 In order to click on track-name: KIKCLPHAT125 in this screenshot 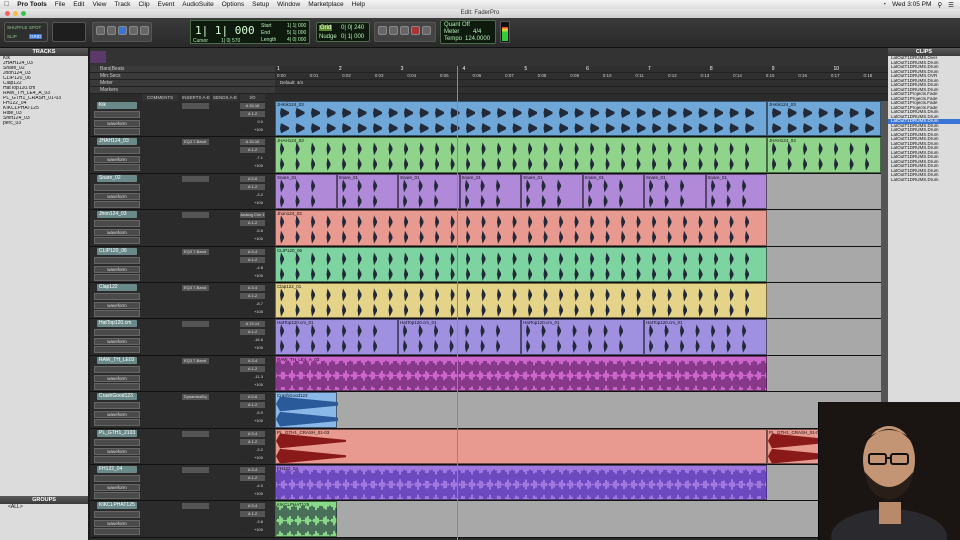, I will do `click(117, 506)`.